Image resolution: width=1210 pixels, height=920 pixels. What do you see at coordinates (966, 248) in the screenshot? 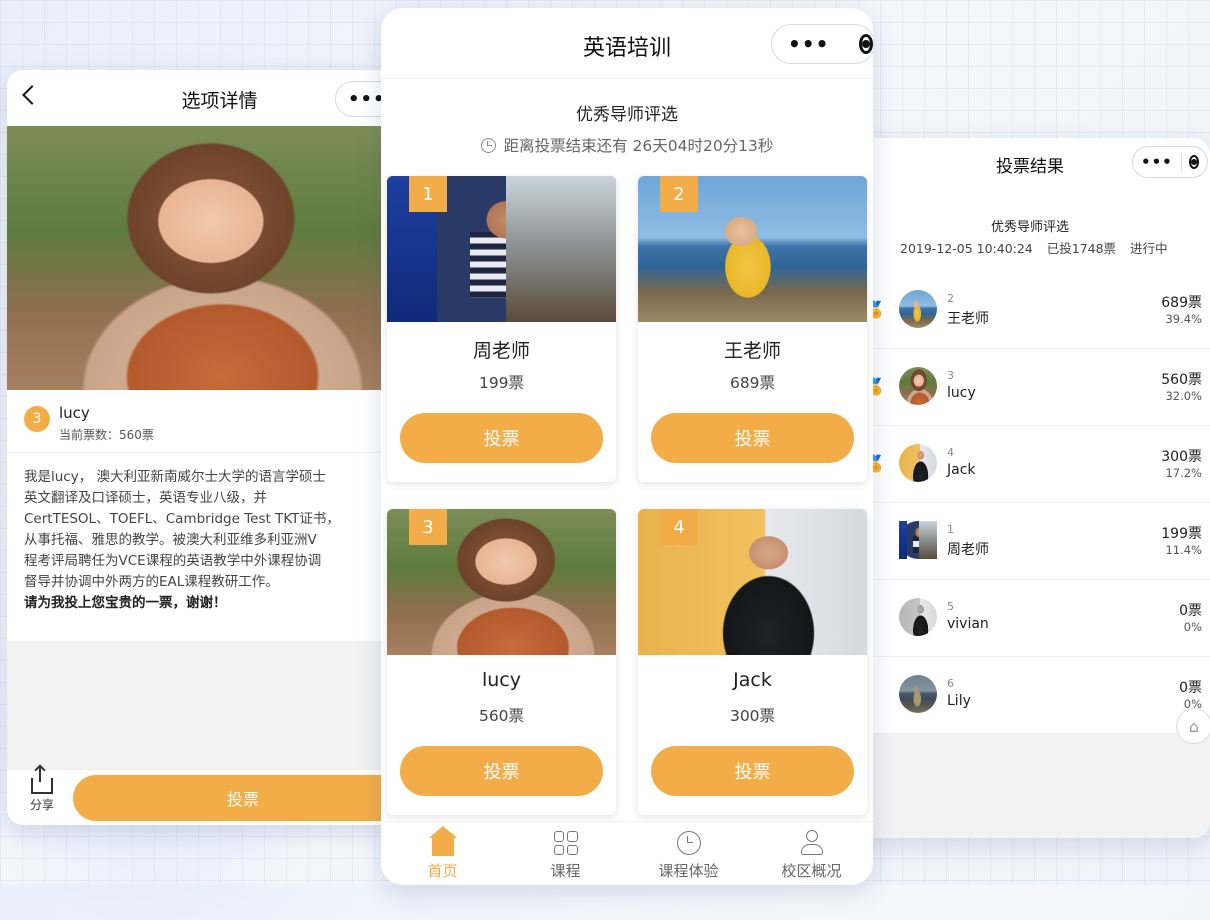
I see `results-datetime: 2019-12-05 10:40:24` at bounding box center [966, 248].